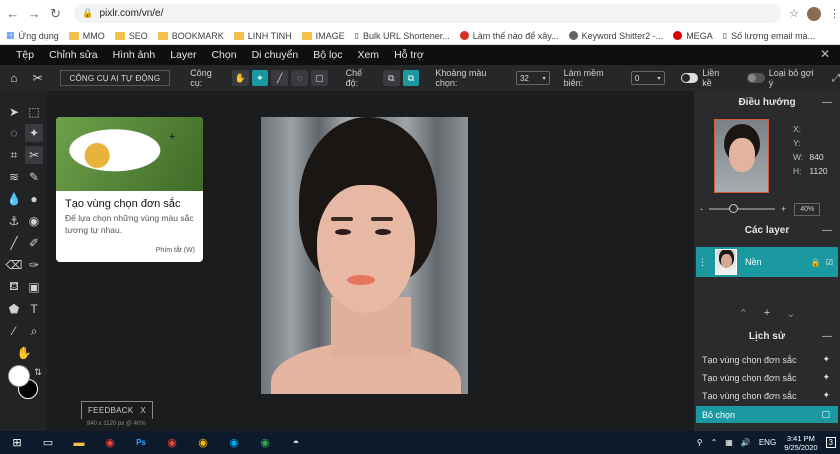  Describe the element at coordinates (733, 208) in the screenshot. I see `zoom-slider-knob` at that location.